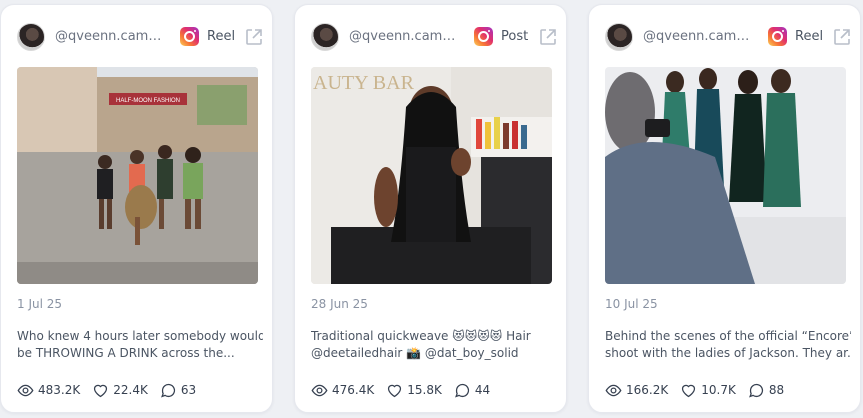  Describe the element at coordinates (178, 390) in the screenshot. I see `comments-stat: 63` at that location.